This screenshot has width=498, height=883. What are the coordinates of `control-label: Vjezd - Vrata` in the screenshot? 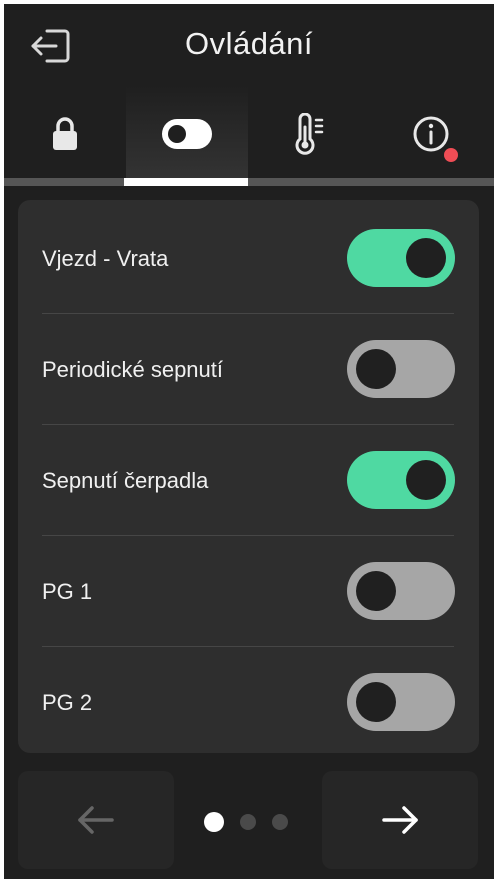 It's located at (105, 258).